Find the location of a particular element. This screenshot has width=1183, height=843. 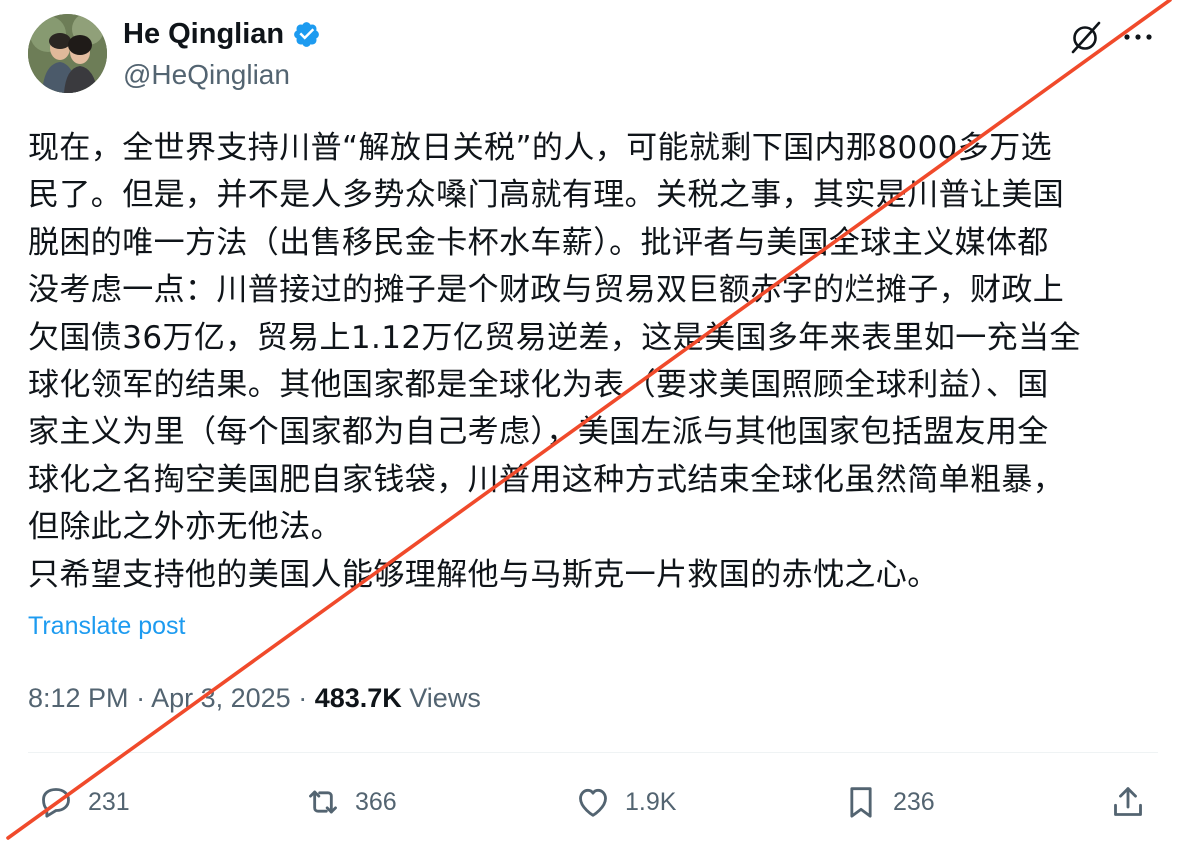

reply-count: 231 is located at coordinates (109, 801).